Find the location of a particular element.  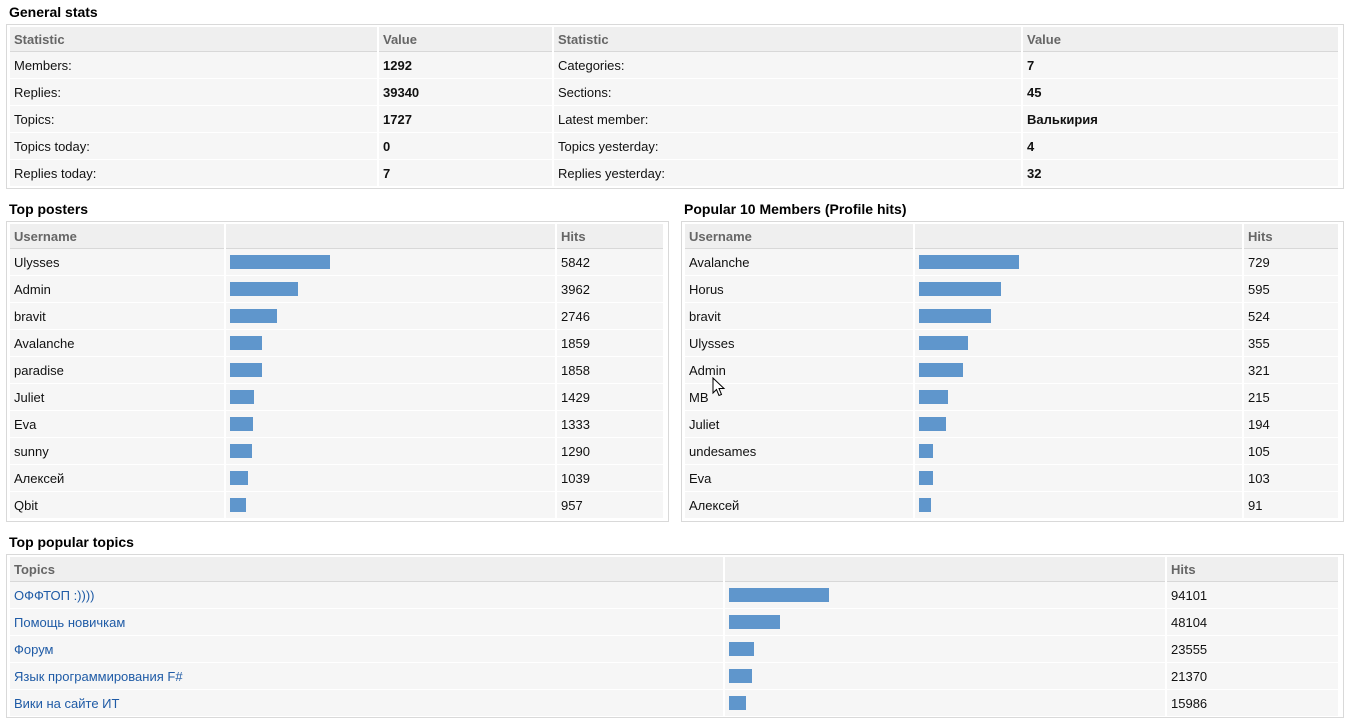

topic-cell: ОФФТОП :)))) is located at coordinates (367, 595).